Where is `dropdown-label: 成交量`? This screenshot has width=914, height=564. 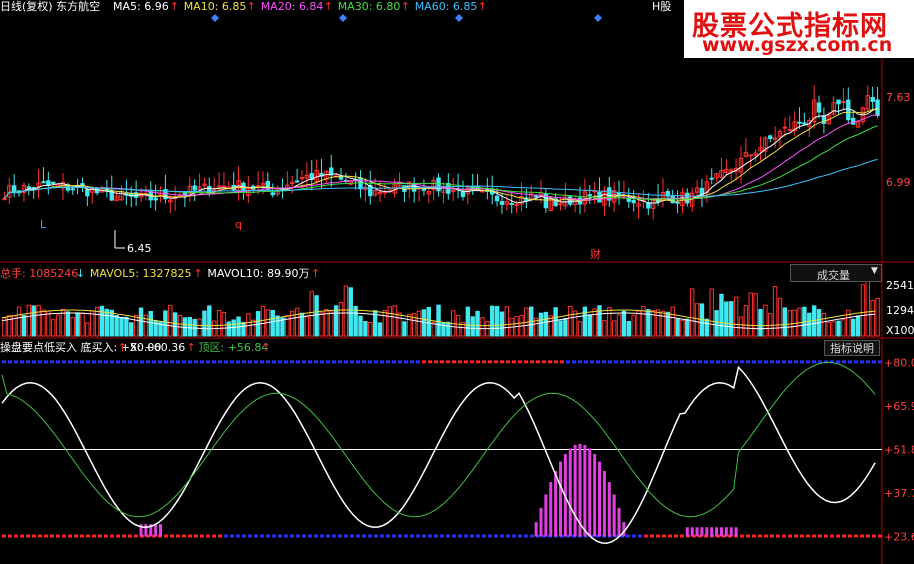 dropdown-label: 成交量 is located at coordinates (833, 275).